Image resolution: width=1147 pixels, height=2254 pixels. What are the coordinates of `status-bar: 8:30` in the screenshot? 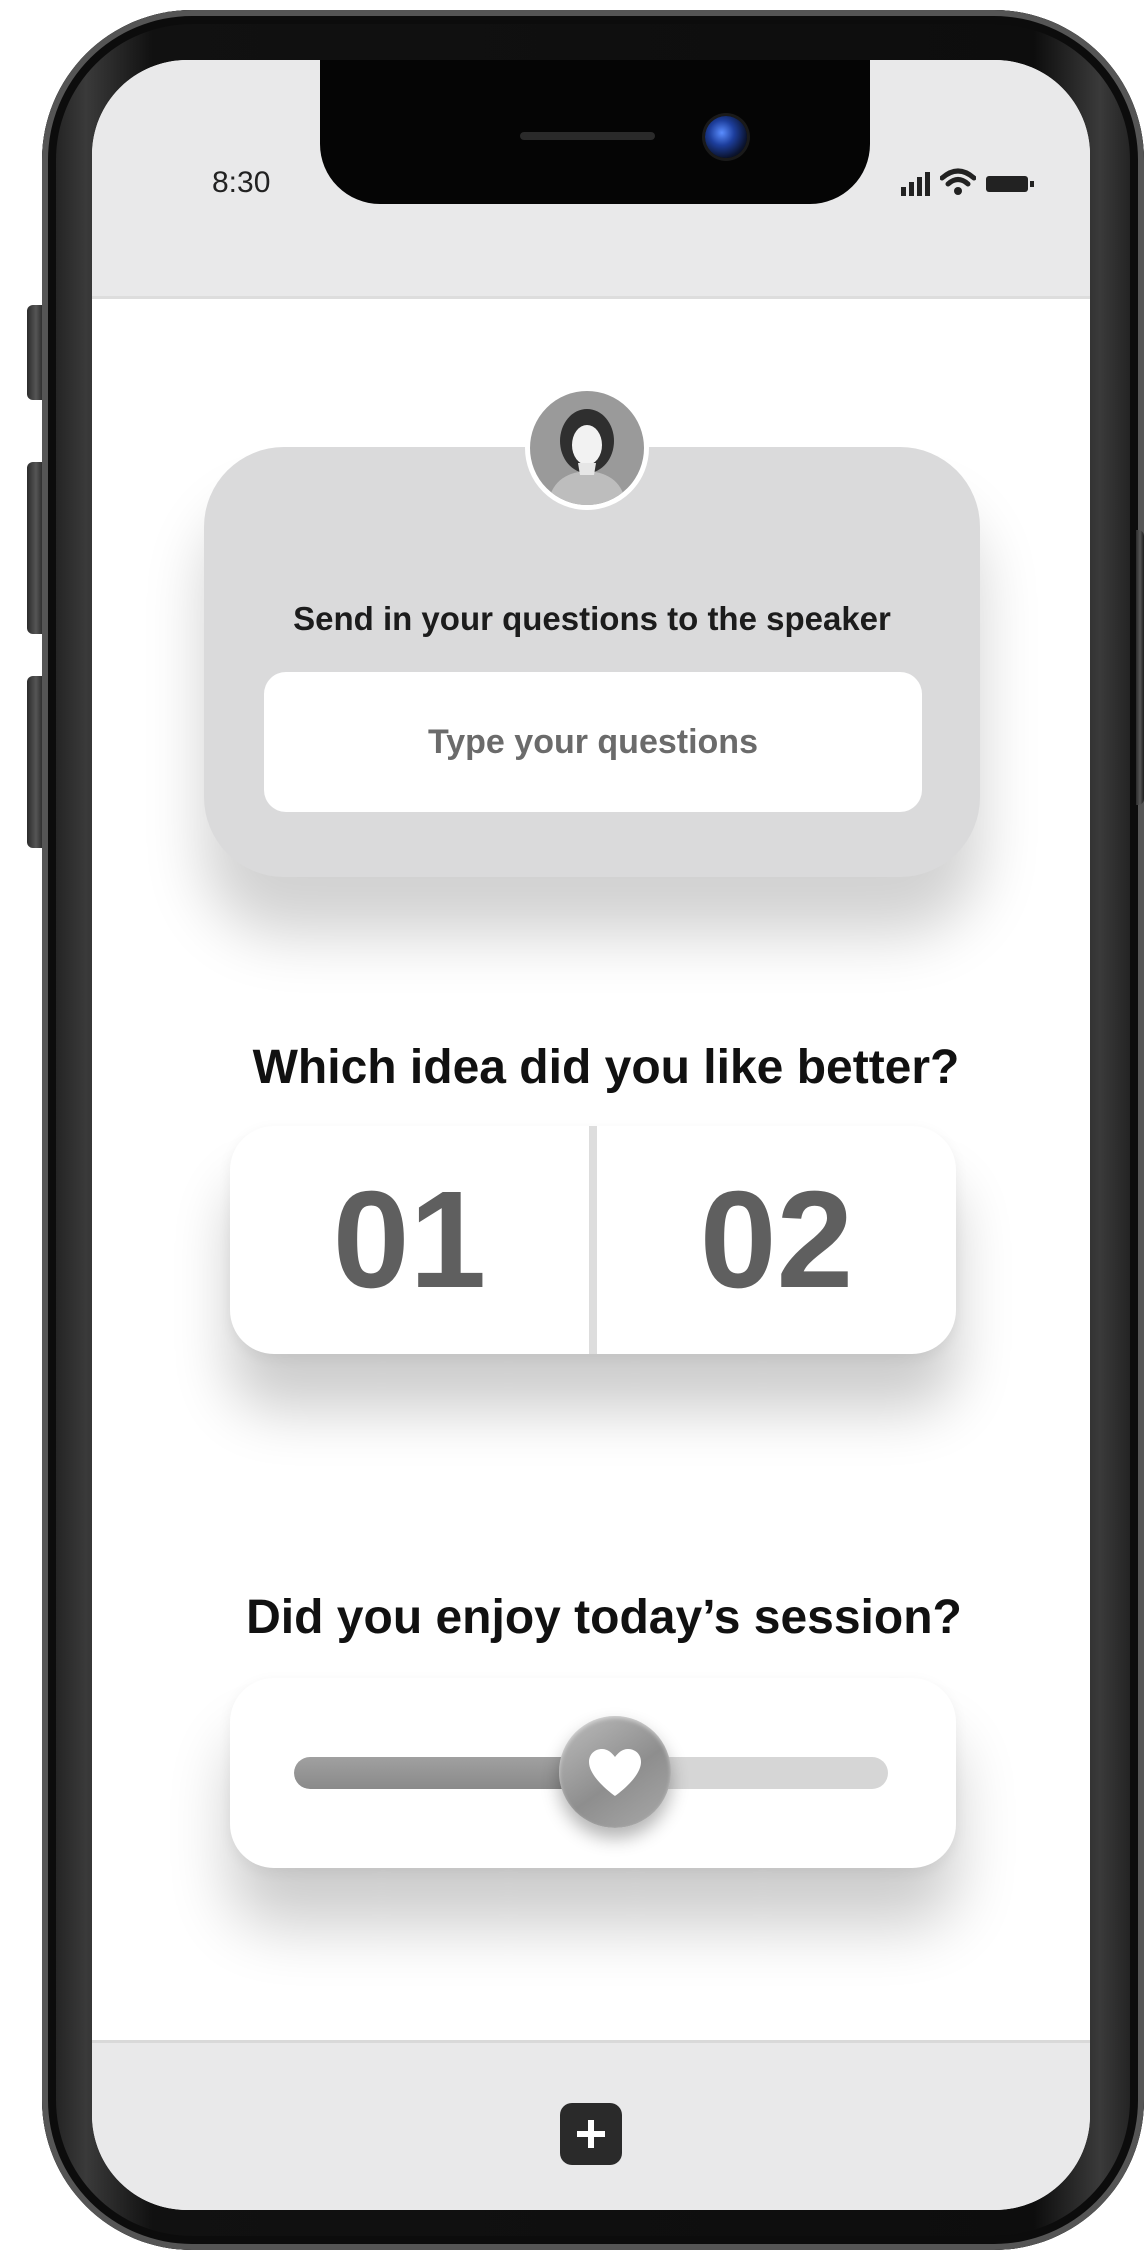 It's located at (591, 179).